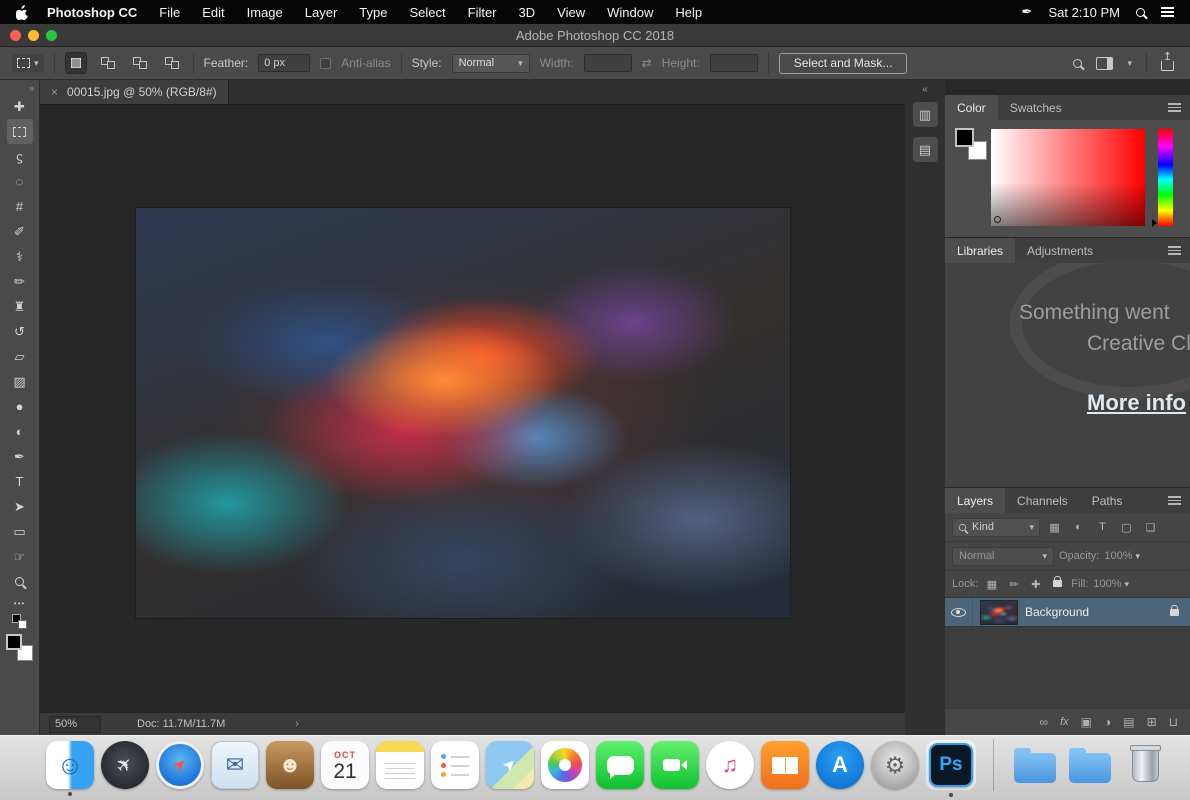 The height and width of the screenshot is (800, 1190). I want to click on blend-mode-dropdown: Normal ▾, so click(1003, 556).